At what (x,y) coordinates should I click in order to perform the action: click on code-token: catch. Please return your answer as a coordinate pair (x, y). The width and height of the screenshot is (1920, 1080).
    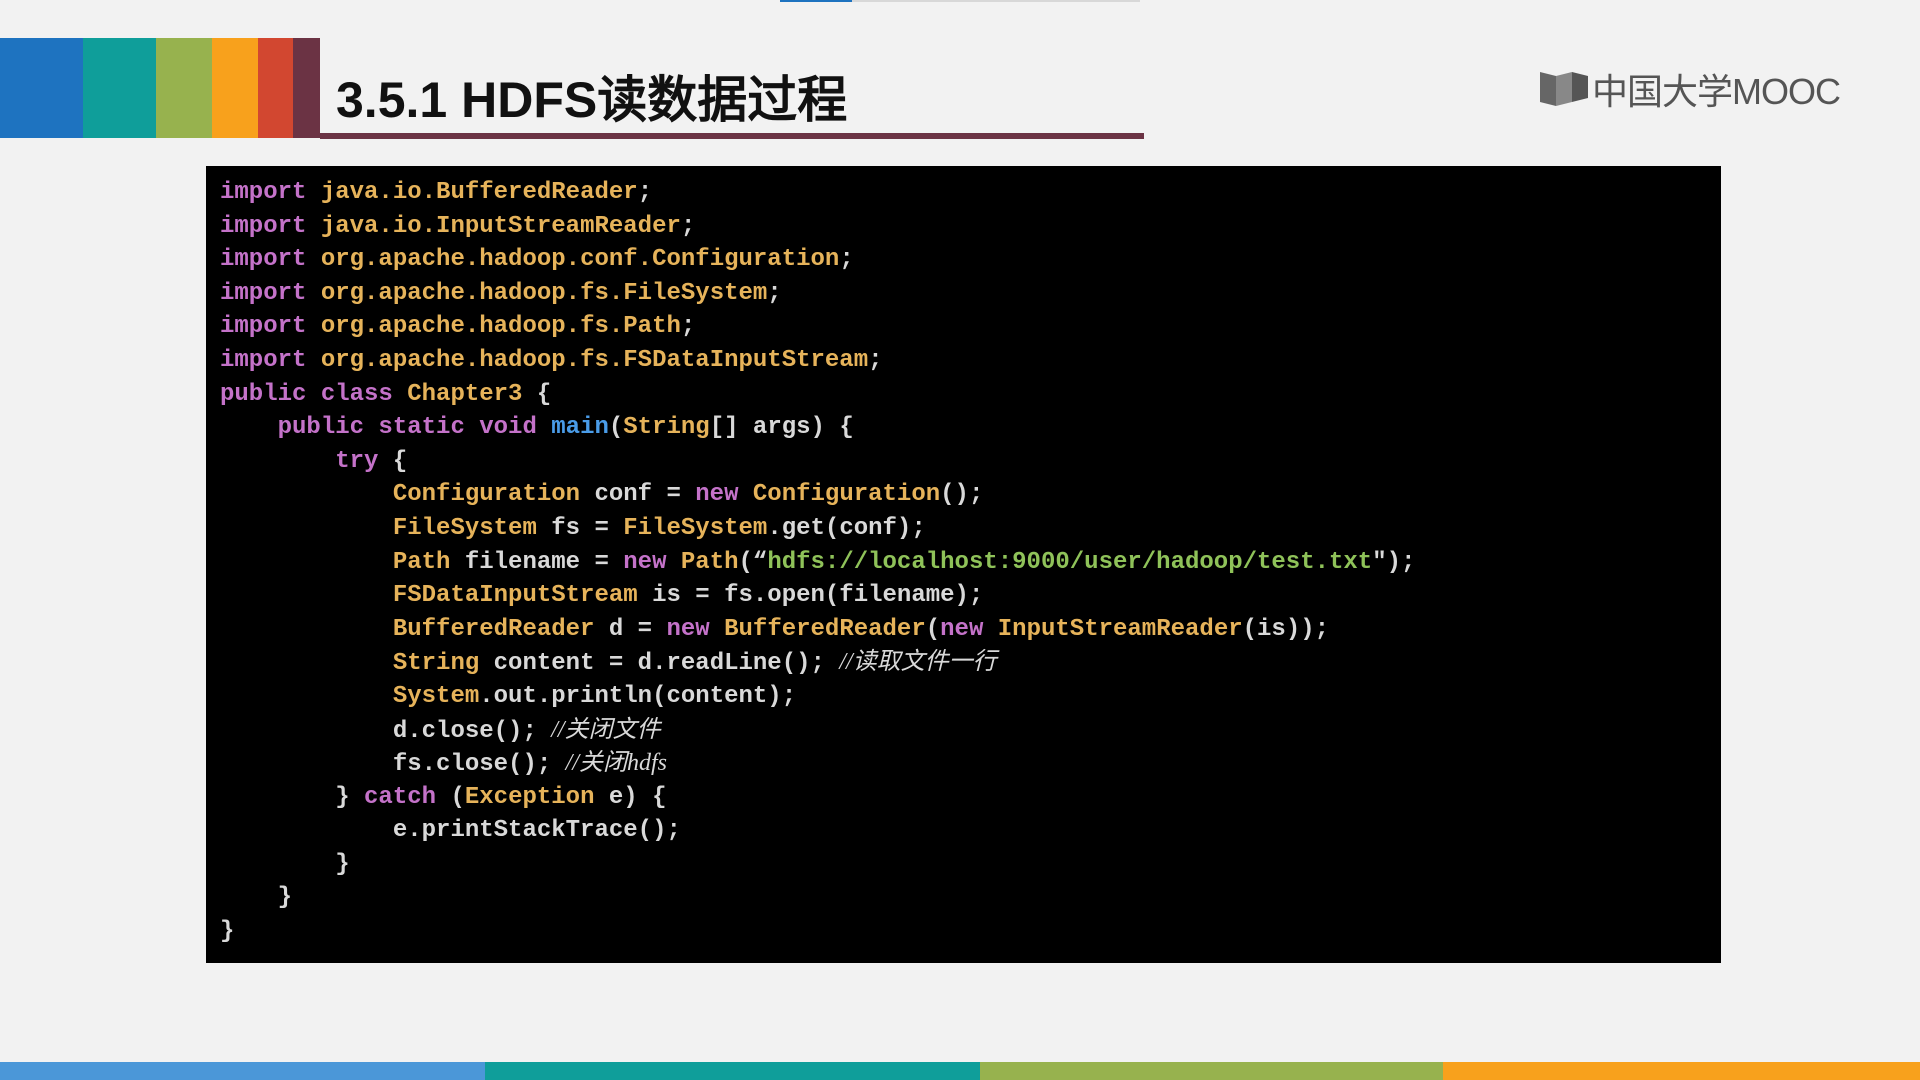
    Looking at the image, I should click on (400, 797).